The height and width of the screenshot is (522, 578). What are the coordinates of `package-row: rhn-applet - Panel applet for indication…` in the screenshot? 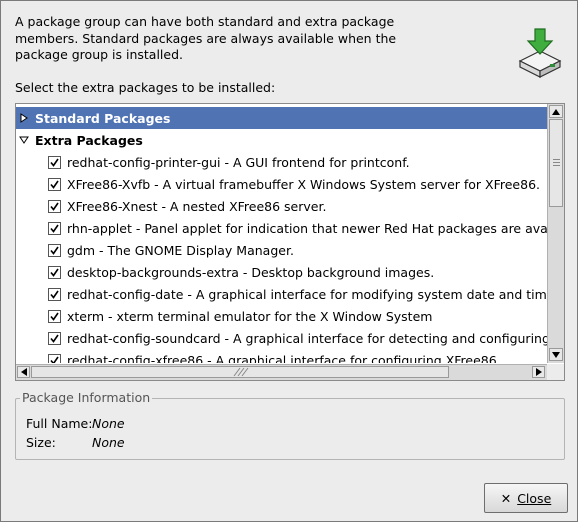 It's located at (281, 228).